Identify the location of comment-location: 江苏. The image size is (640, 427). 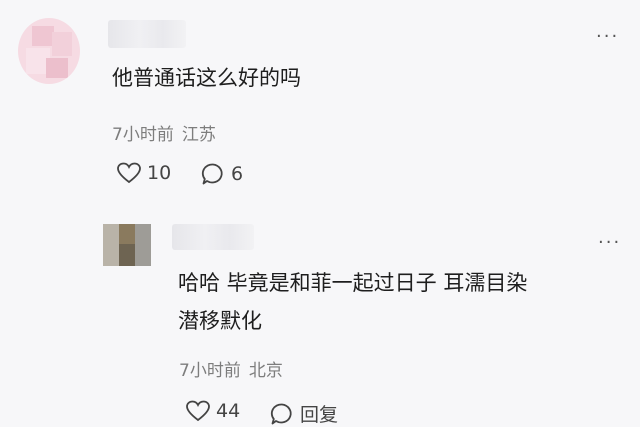
(198, 135).